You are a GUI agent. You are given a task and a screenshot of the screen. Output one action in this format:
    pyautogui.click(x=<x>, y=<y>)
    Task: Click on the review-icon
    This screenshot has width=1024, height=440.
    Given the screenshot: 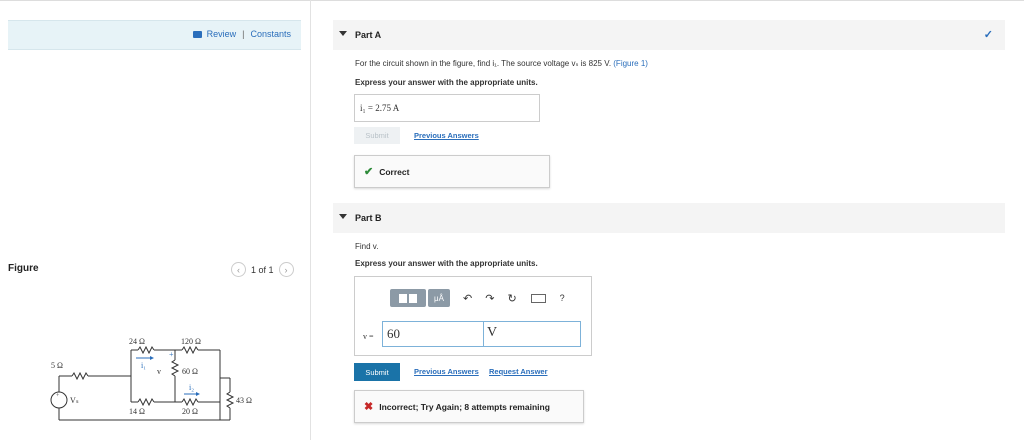 What is the action you would take?
    pyautogui.click(x=197, y=34)
    